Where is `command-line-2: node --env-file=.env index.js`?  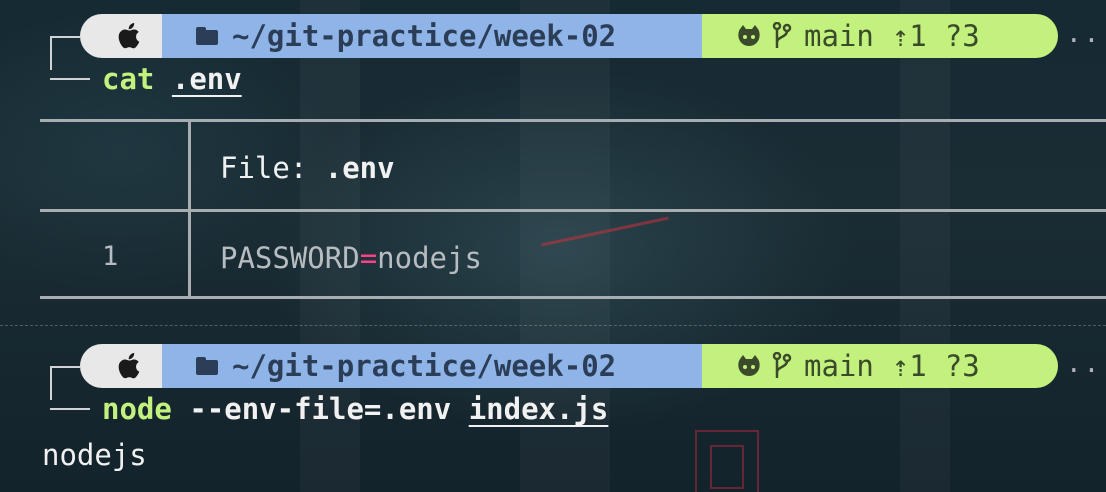 command-line-2: node --env-file=.env index.js is located at coordinates (553, 412).